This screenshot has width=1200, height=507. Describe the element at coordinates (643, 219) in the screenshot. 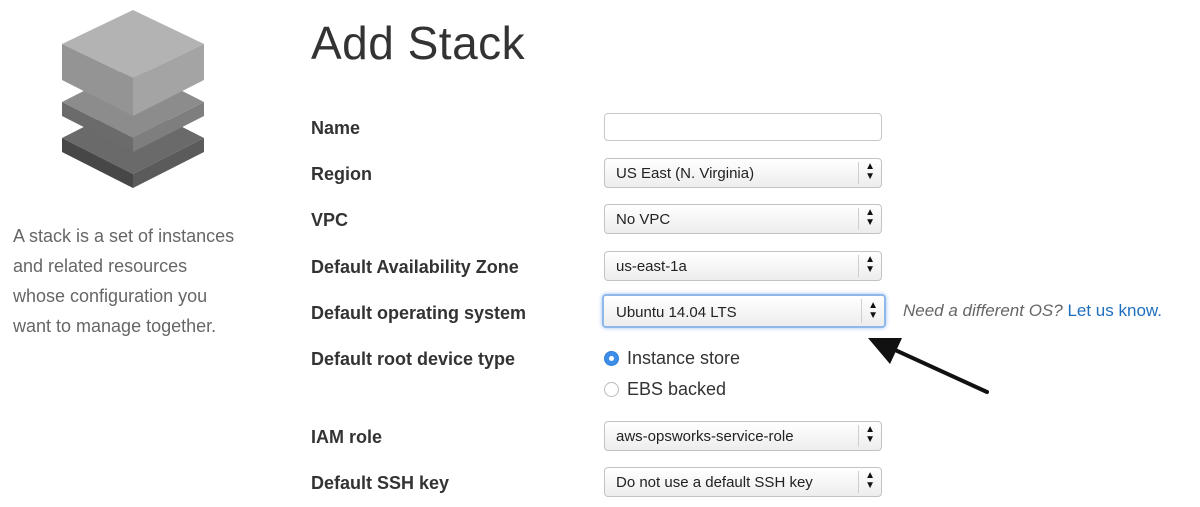

I see `vpc-value: No VPC` at that location.